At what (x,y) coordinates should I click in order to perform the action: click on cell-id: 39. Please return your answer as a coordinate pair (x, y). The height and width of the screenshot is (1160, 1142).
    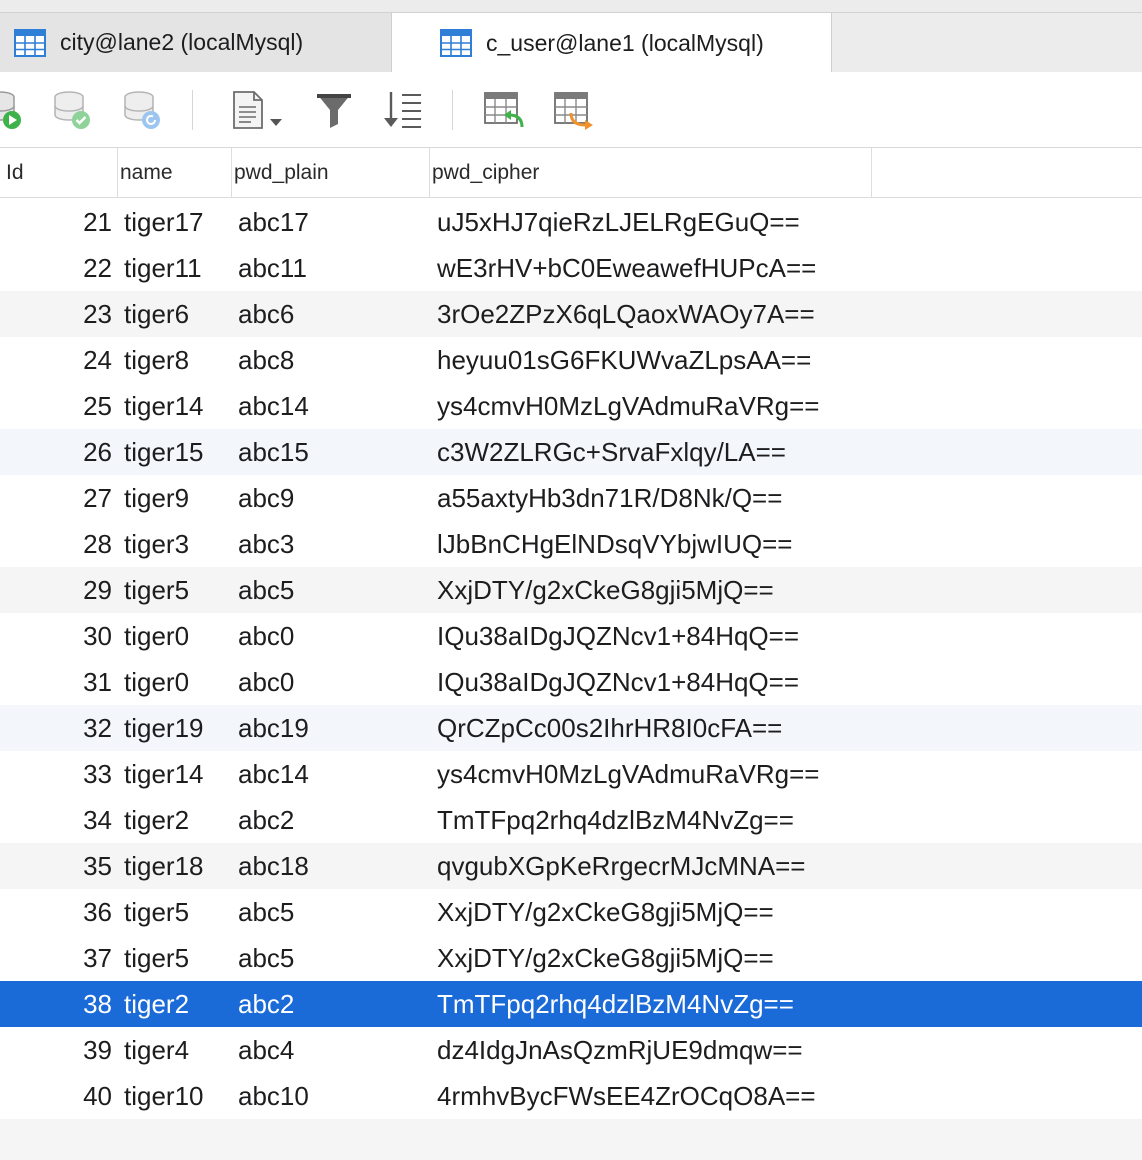
    Looking at the image, I should click on (56, 1050).